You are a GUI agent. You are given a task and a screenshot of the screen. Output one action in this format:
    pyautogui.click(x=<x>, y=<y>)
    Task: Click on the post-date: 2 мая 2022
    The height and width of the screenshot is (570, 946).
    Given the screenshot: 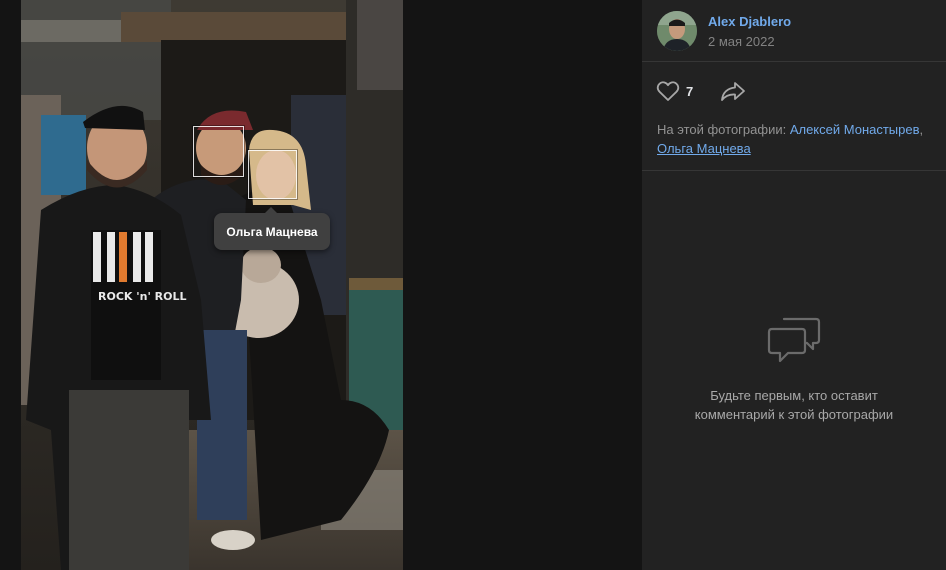 What is the action you would take?
    pyautogui.click(x=741, y=41)
    